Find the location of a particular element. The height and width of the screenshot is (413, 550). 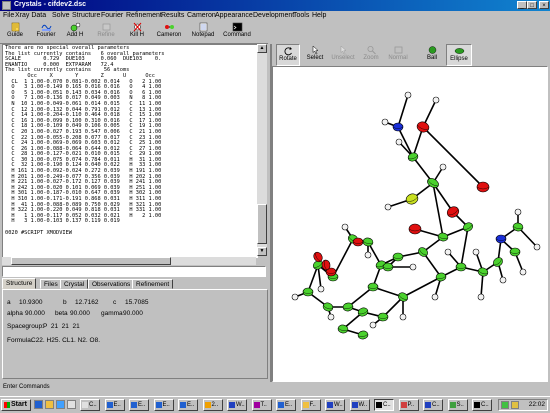

menu-results: Results is located at coordinates (172, 15).